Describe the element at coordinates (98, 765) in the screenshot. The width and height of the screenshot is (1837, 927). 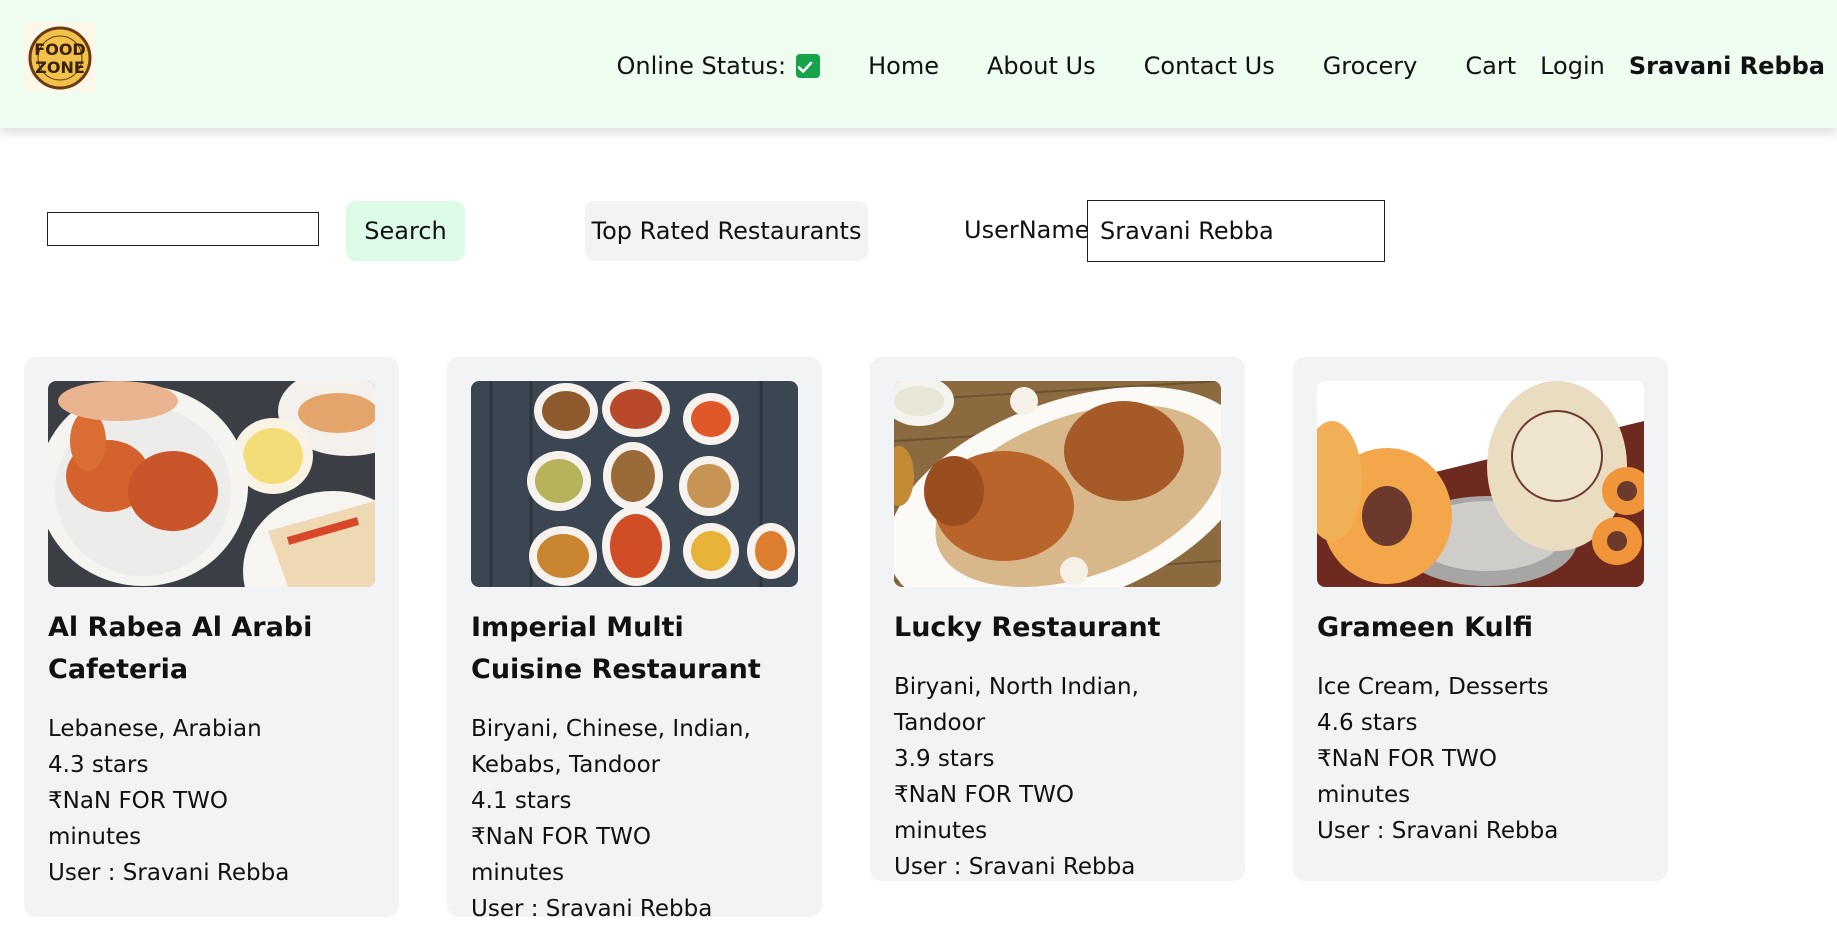
I see `restaurant-rating: 4.3 stars` at that location.